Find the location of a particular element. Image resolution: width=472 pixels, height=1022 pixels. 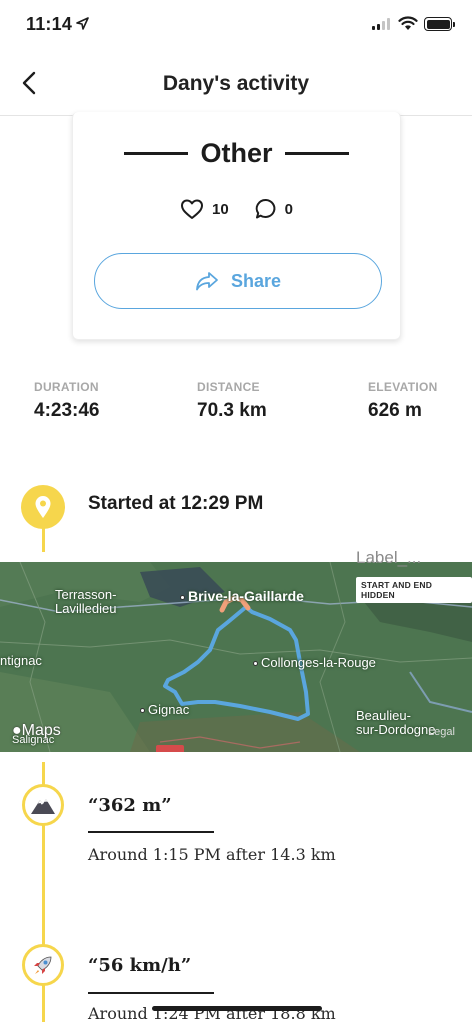

place-name: Collonges-la-Rouge is located at coordinates (318, 662).